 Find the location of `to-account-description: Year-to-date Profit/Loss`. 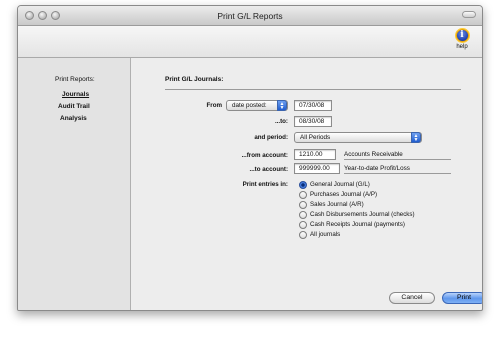

to-account-description: Year-to-date Profit/Loss is located at coordinates (397, 169).